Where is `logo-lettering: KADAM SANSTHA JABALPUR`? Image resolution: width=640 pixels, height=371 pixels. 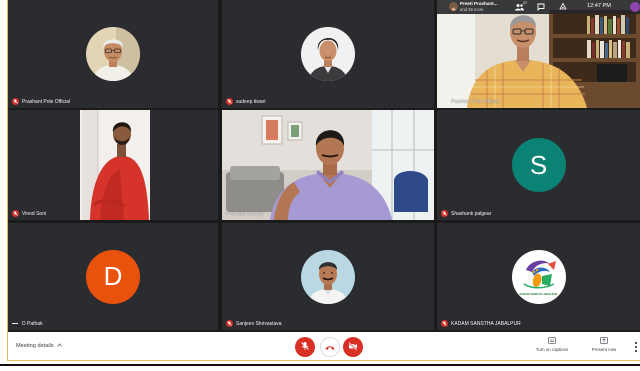 logo-lettering: KADAM SANSTHA JABALPUR is located at coordinates (538, 294).